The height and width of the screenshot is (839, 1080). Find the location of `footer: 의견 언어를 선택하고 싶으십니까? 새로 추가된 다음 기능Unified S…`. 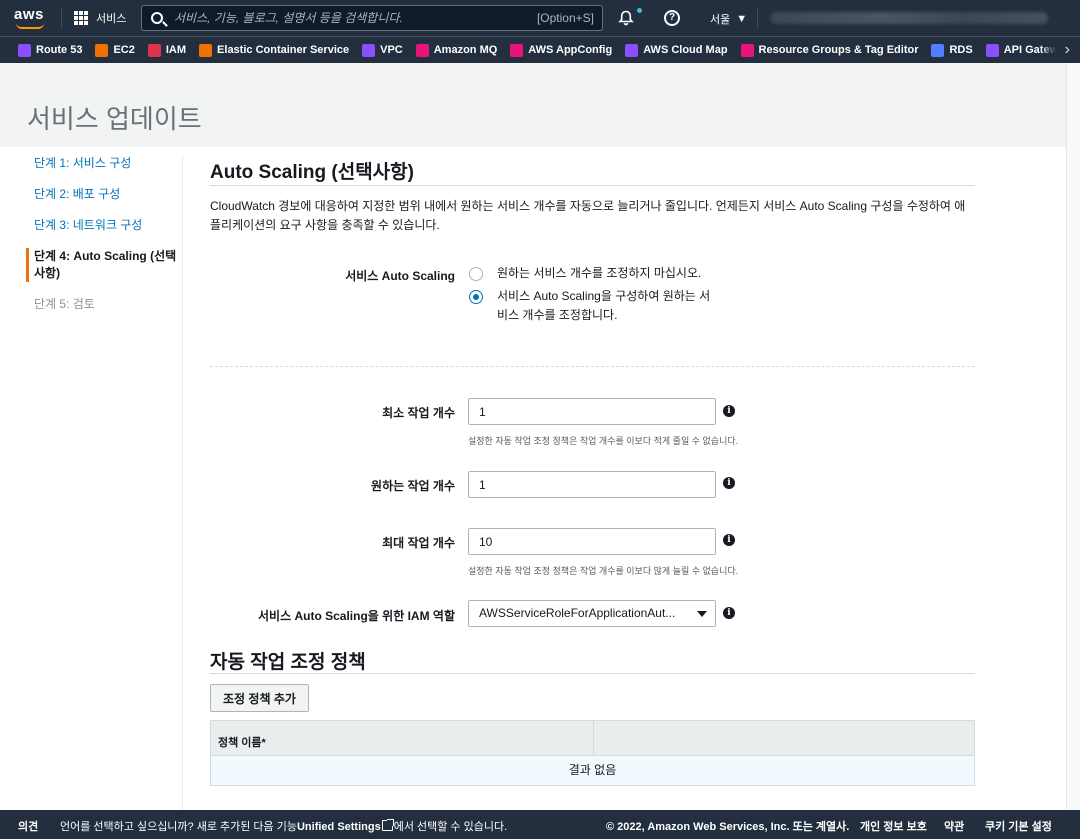

footer: 의견 언어를 선택하고 싶으십니까? 새로 추가된 다음 기능Unified S… is located at coordinates (540, 824).